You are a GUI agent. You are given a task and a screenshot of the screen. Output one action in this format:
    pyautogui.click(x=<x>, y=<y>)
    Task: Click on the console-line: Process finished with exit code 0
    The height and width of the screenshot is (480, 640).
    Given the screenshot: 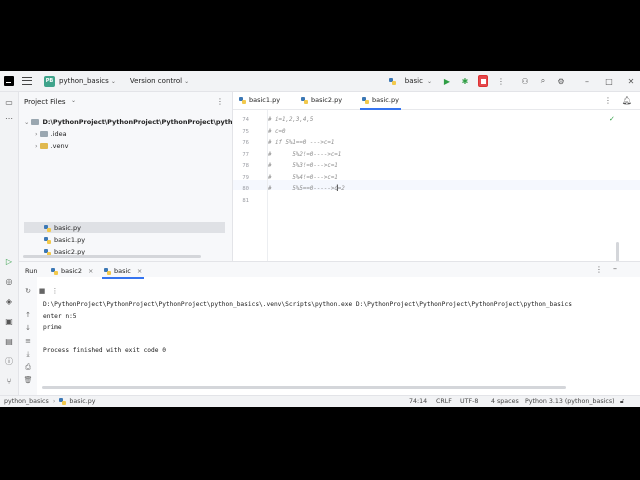 What is the action you would take?
    pyautogui.click(x=104, y=350)
    